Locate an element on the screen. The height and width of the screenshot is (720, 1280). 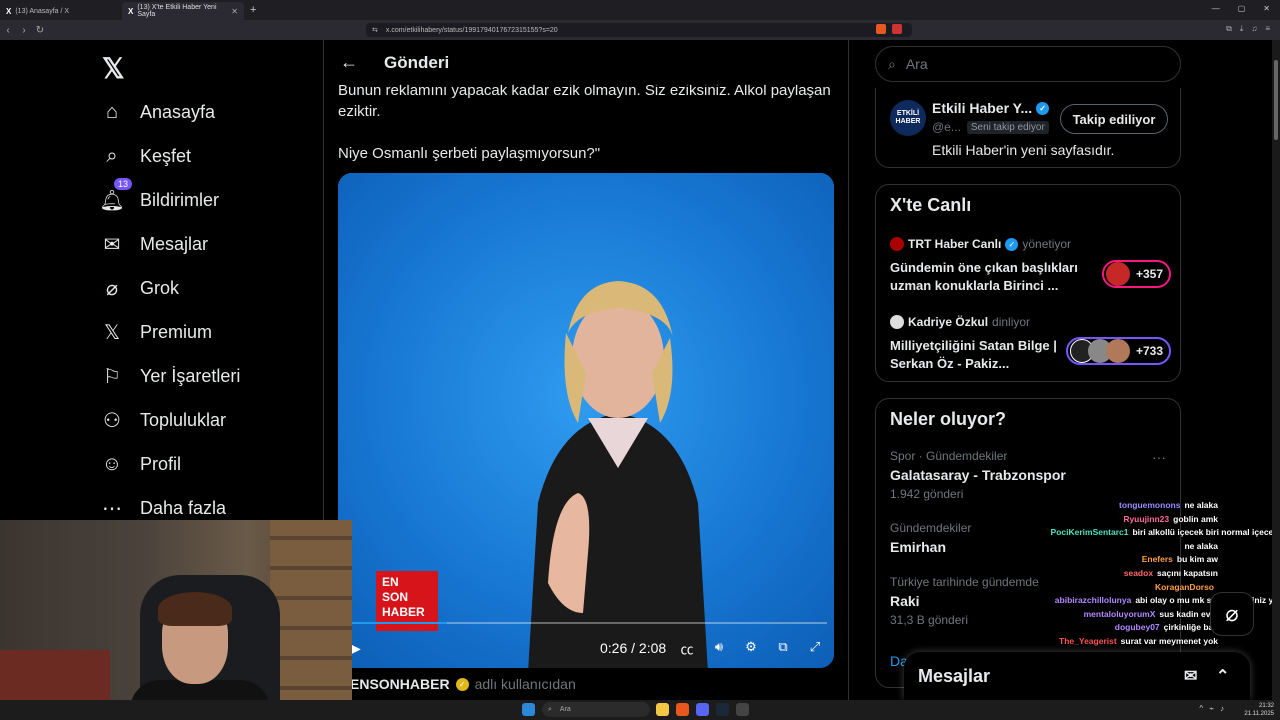
chat-text: saçını kapatsın is located at coordinates (1187, 573).